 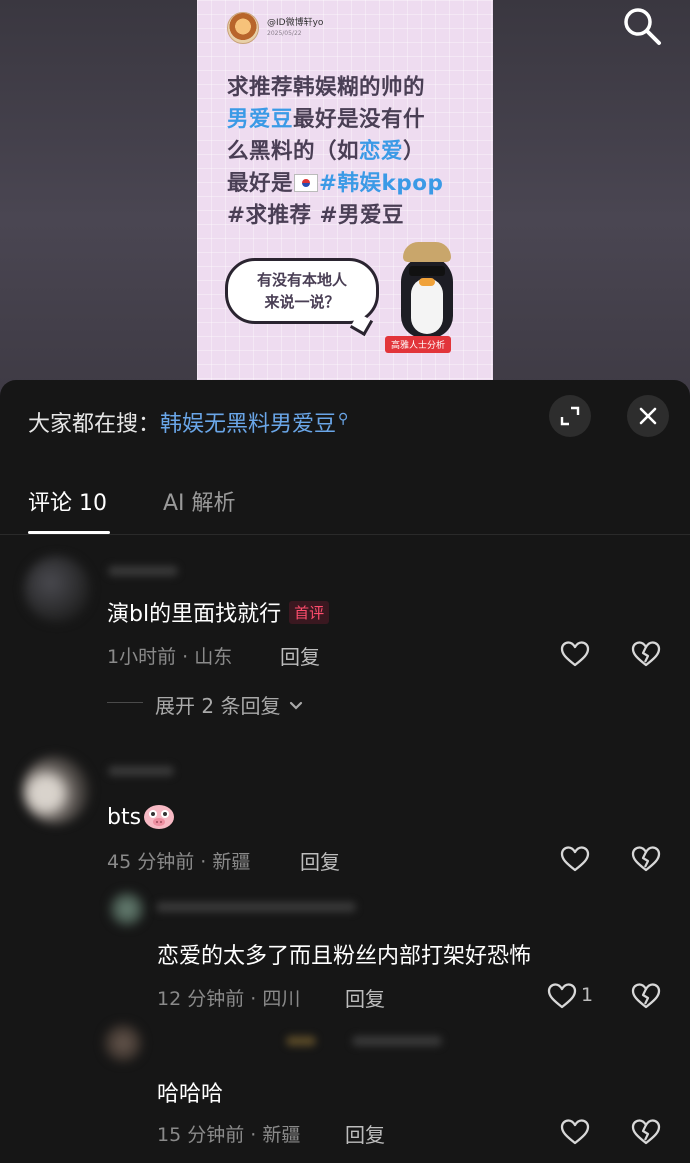 I want to click on penguin-sticker, so click(x=427, y=290).